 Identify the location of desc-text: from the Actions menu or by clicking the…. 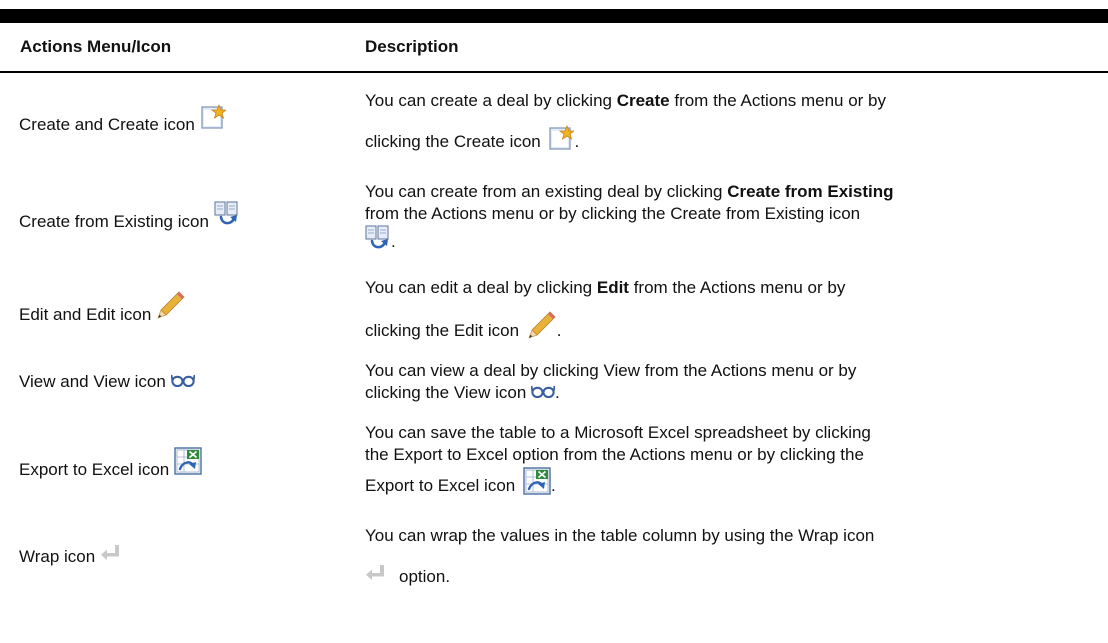
(613, 213).